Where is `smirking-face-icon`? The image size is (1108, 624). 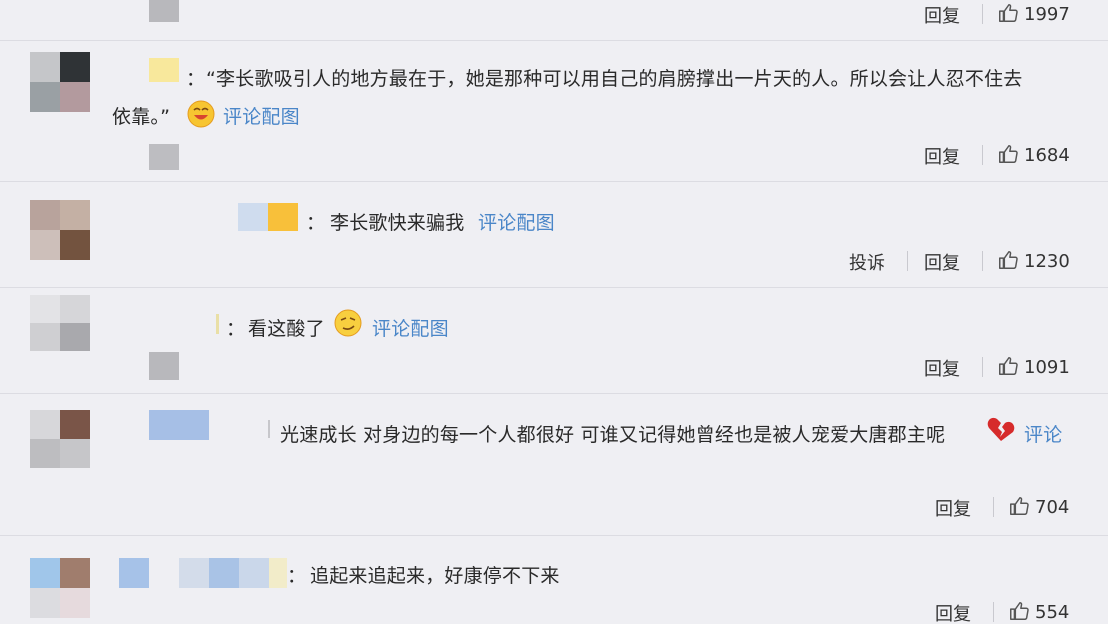 smirking-face-icon is located at coordinates (348, 323).